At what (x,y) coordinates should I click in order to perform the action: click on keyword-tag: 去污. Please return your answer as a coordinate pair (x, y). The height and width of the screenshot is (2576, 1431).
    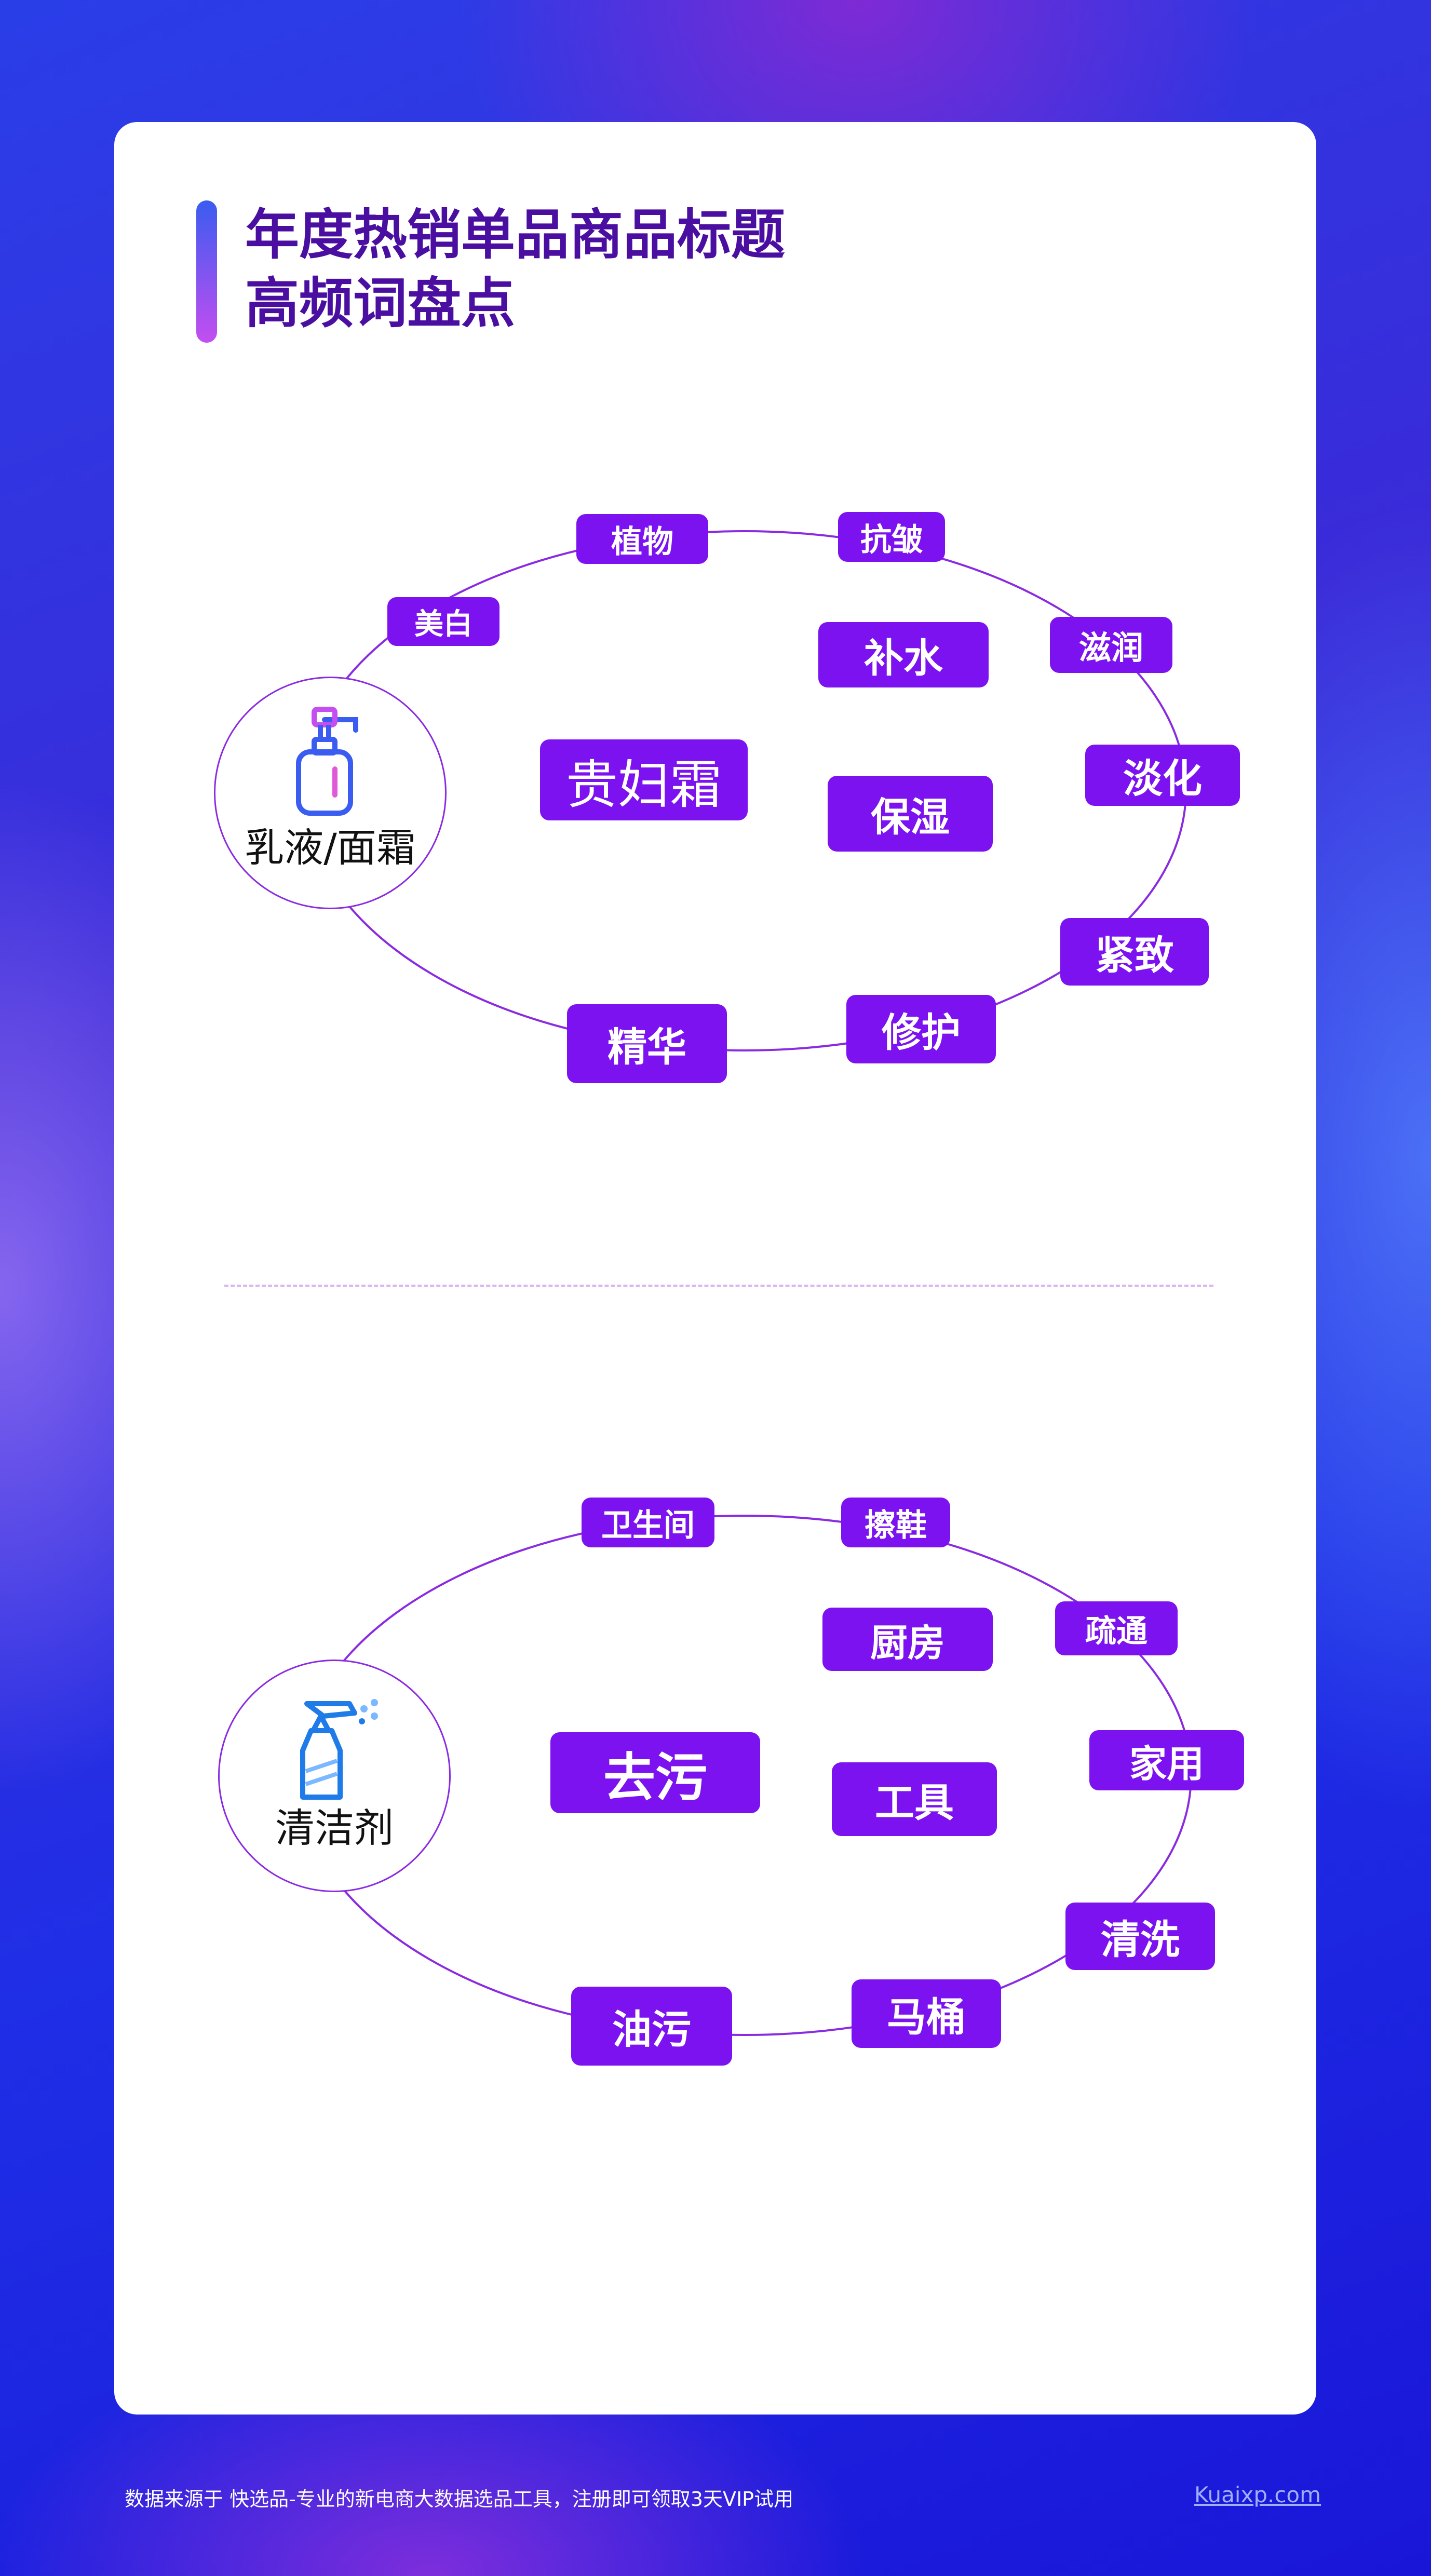
    Looking at the image, I should click on (655, 1772).